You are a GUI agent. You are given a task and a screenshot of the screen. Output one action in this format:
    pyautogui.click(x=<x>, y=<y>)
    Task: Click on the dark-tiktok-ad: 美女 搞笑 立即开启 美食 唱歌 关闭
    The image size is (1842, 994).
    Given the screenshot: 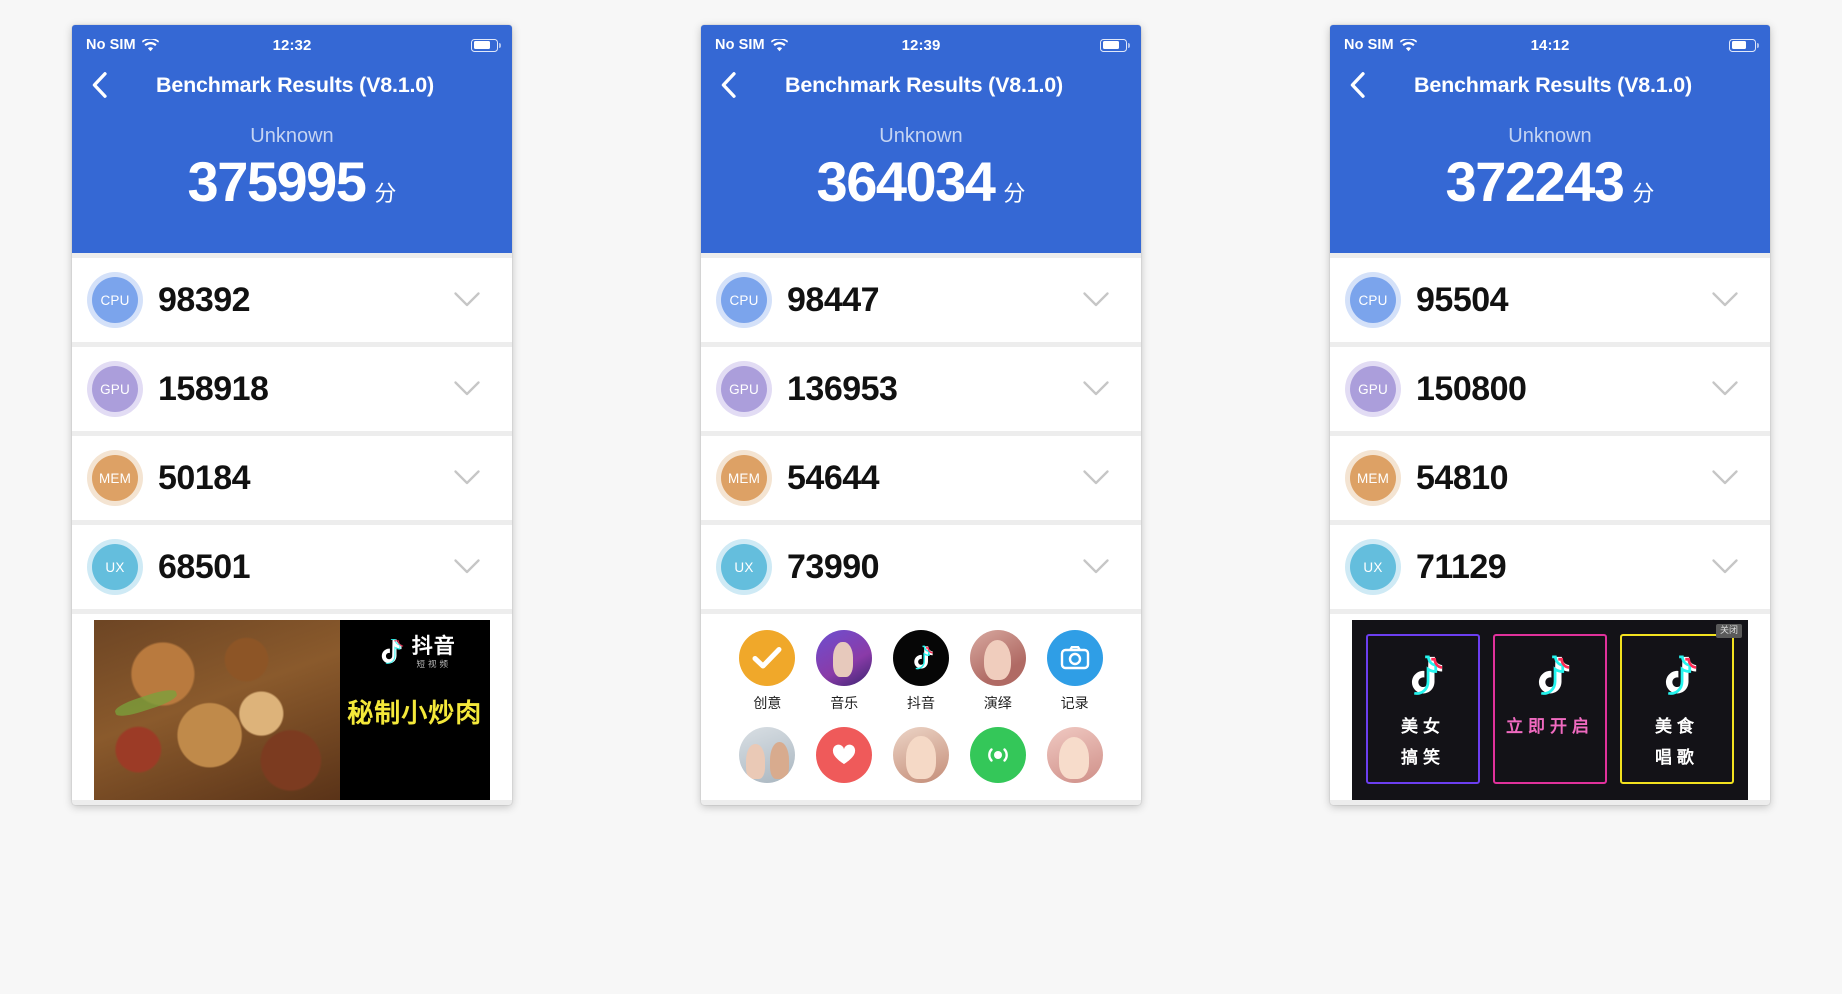 What is the action you would take?
    pyautogui.click(x=1550, y=710)
    